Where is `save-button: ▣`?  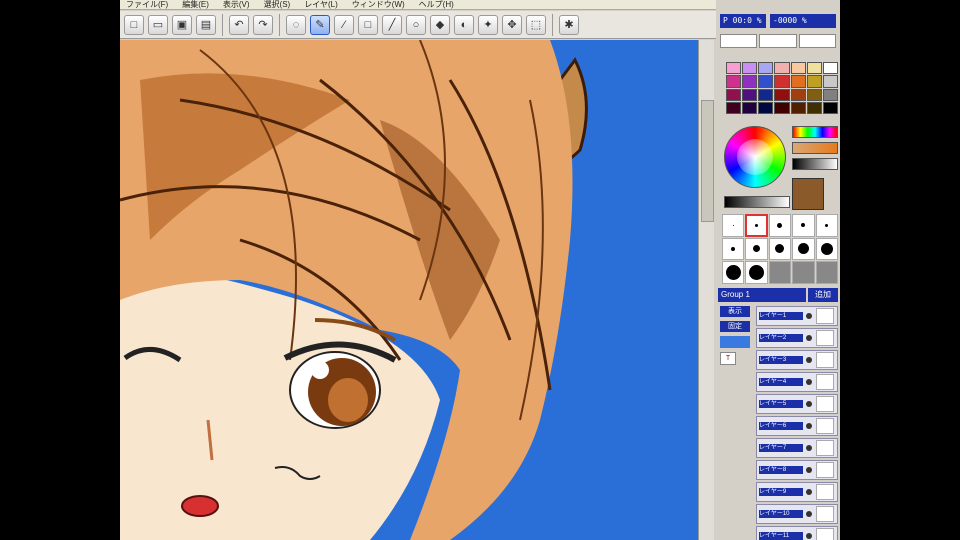 save-button: ▣ is located at coordinates (182, 24).